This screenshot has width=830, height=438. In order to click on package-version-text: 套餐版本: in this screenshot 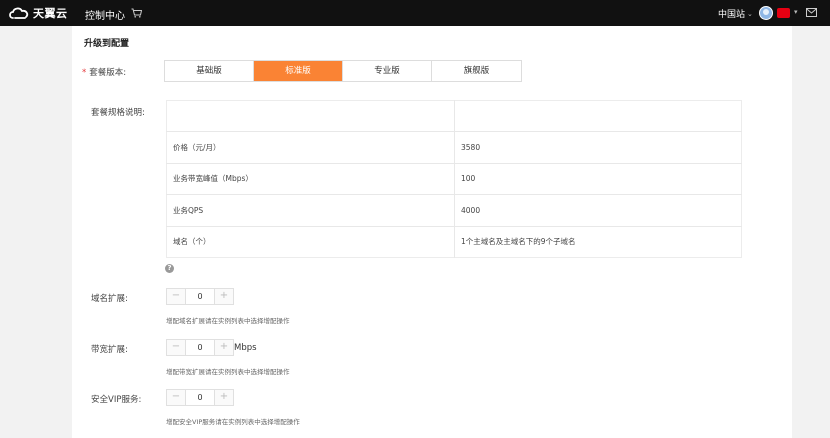, I will do `click(108, 73)`.